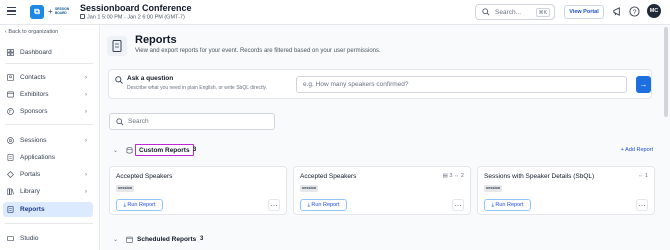 Image resolution: width=670 pixels, height=250 pixels. I want to click on sidebar-item-studio: Studio, so click(48, 238).